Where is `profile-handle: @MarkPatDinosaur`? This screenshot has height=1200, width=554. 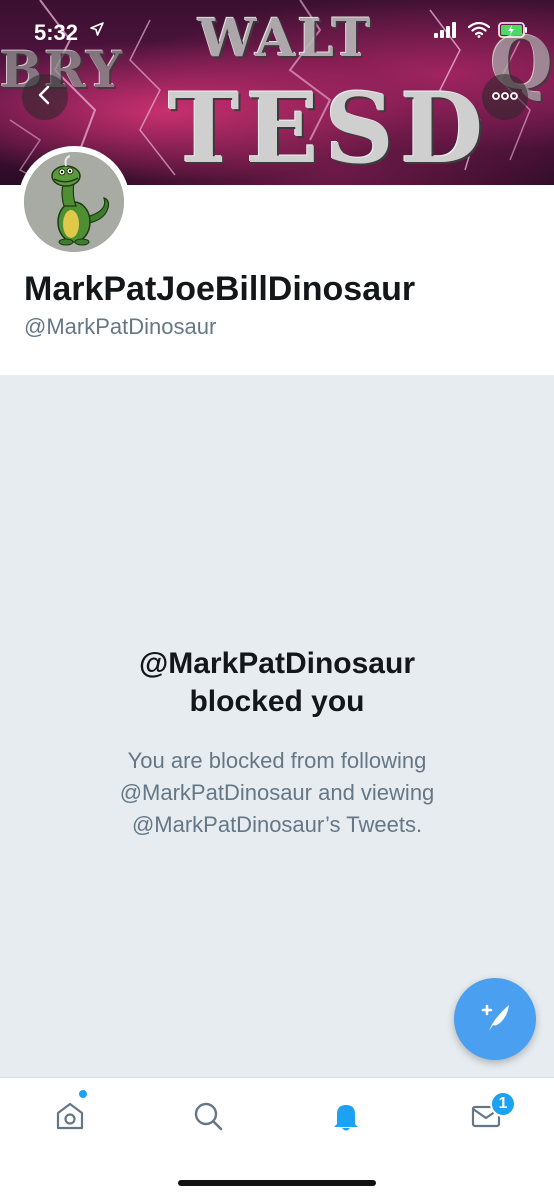
profile-handle: @MarkPatDinosaur is located at coordinates (120, 326).